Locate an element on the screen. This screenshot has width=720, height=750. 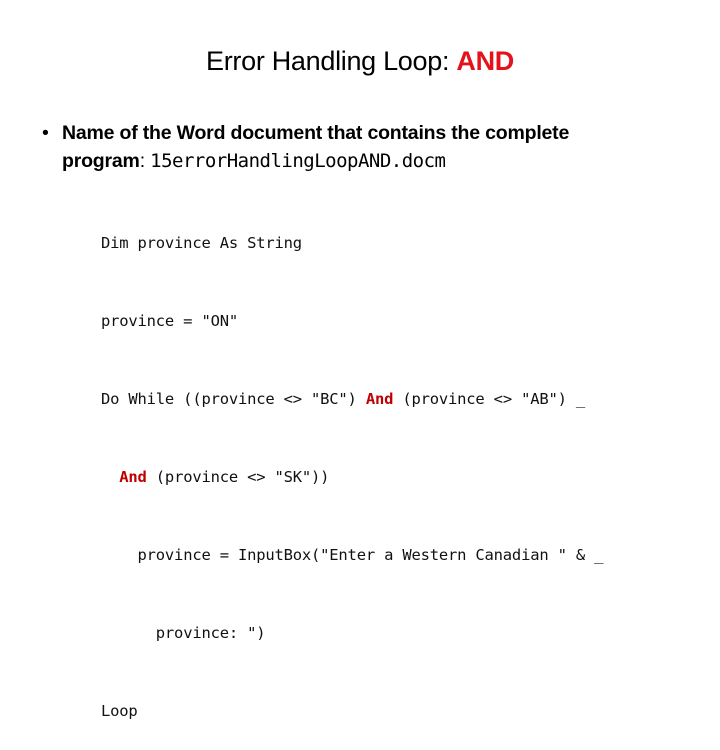
slide-title: Error Handling Loop: AND is located at coordinates (360, 61).